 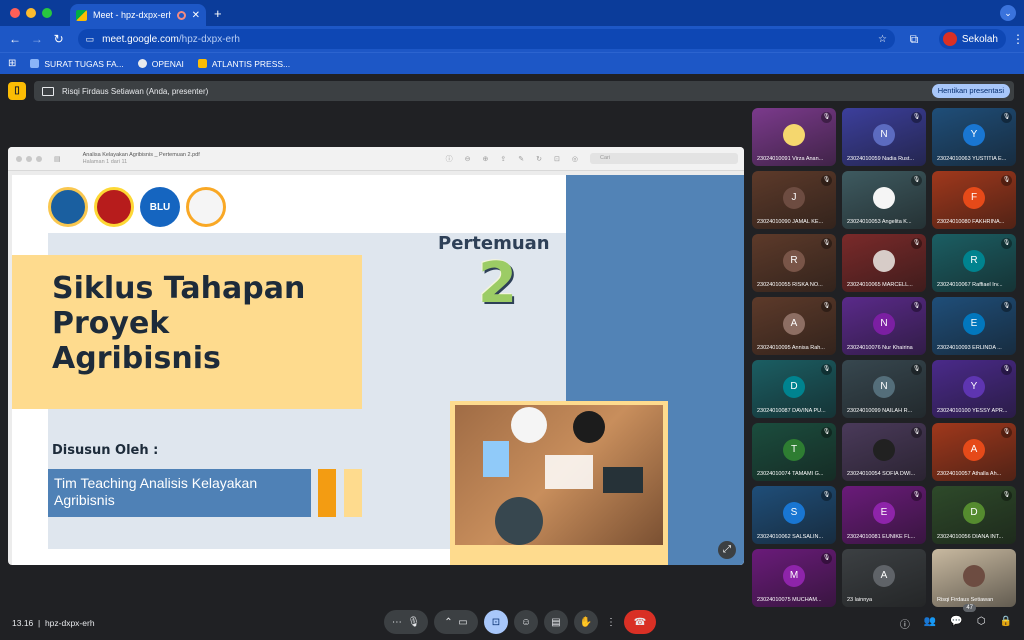 What do you see at coordinates (970, 91) in the screenshot?
I see `stop-presenting-button: Hentikan presentasi` at bounding box center [970, 91].